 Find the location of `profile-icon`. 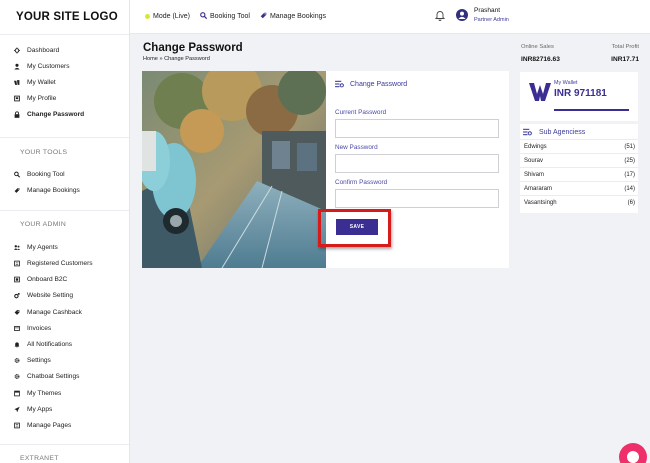

profile-icon is located at coordinates (17, 98).